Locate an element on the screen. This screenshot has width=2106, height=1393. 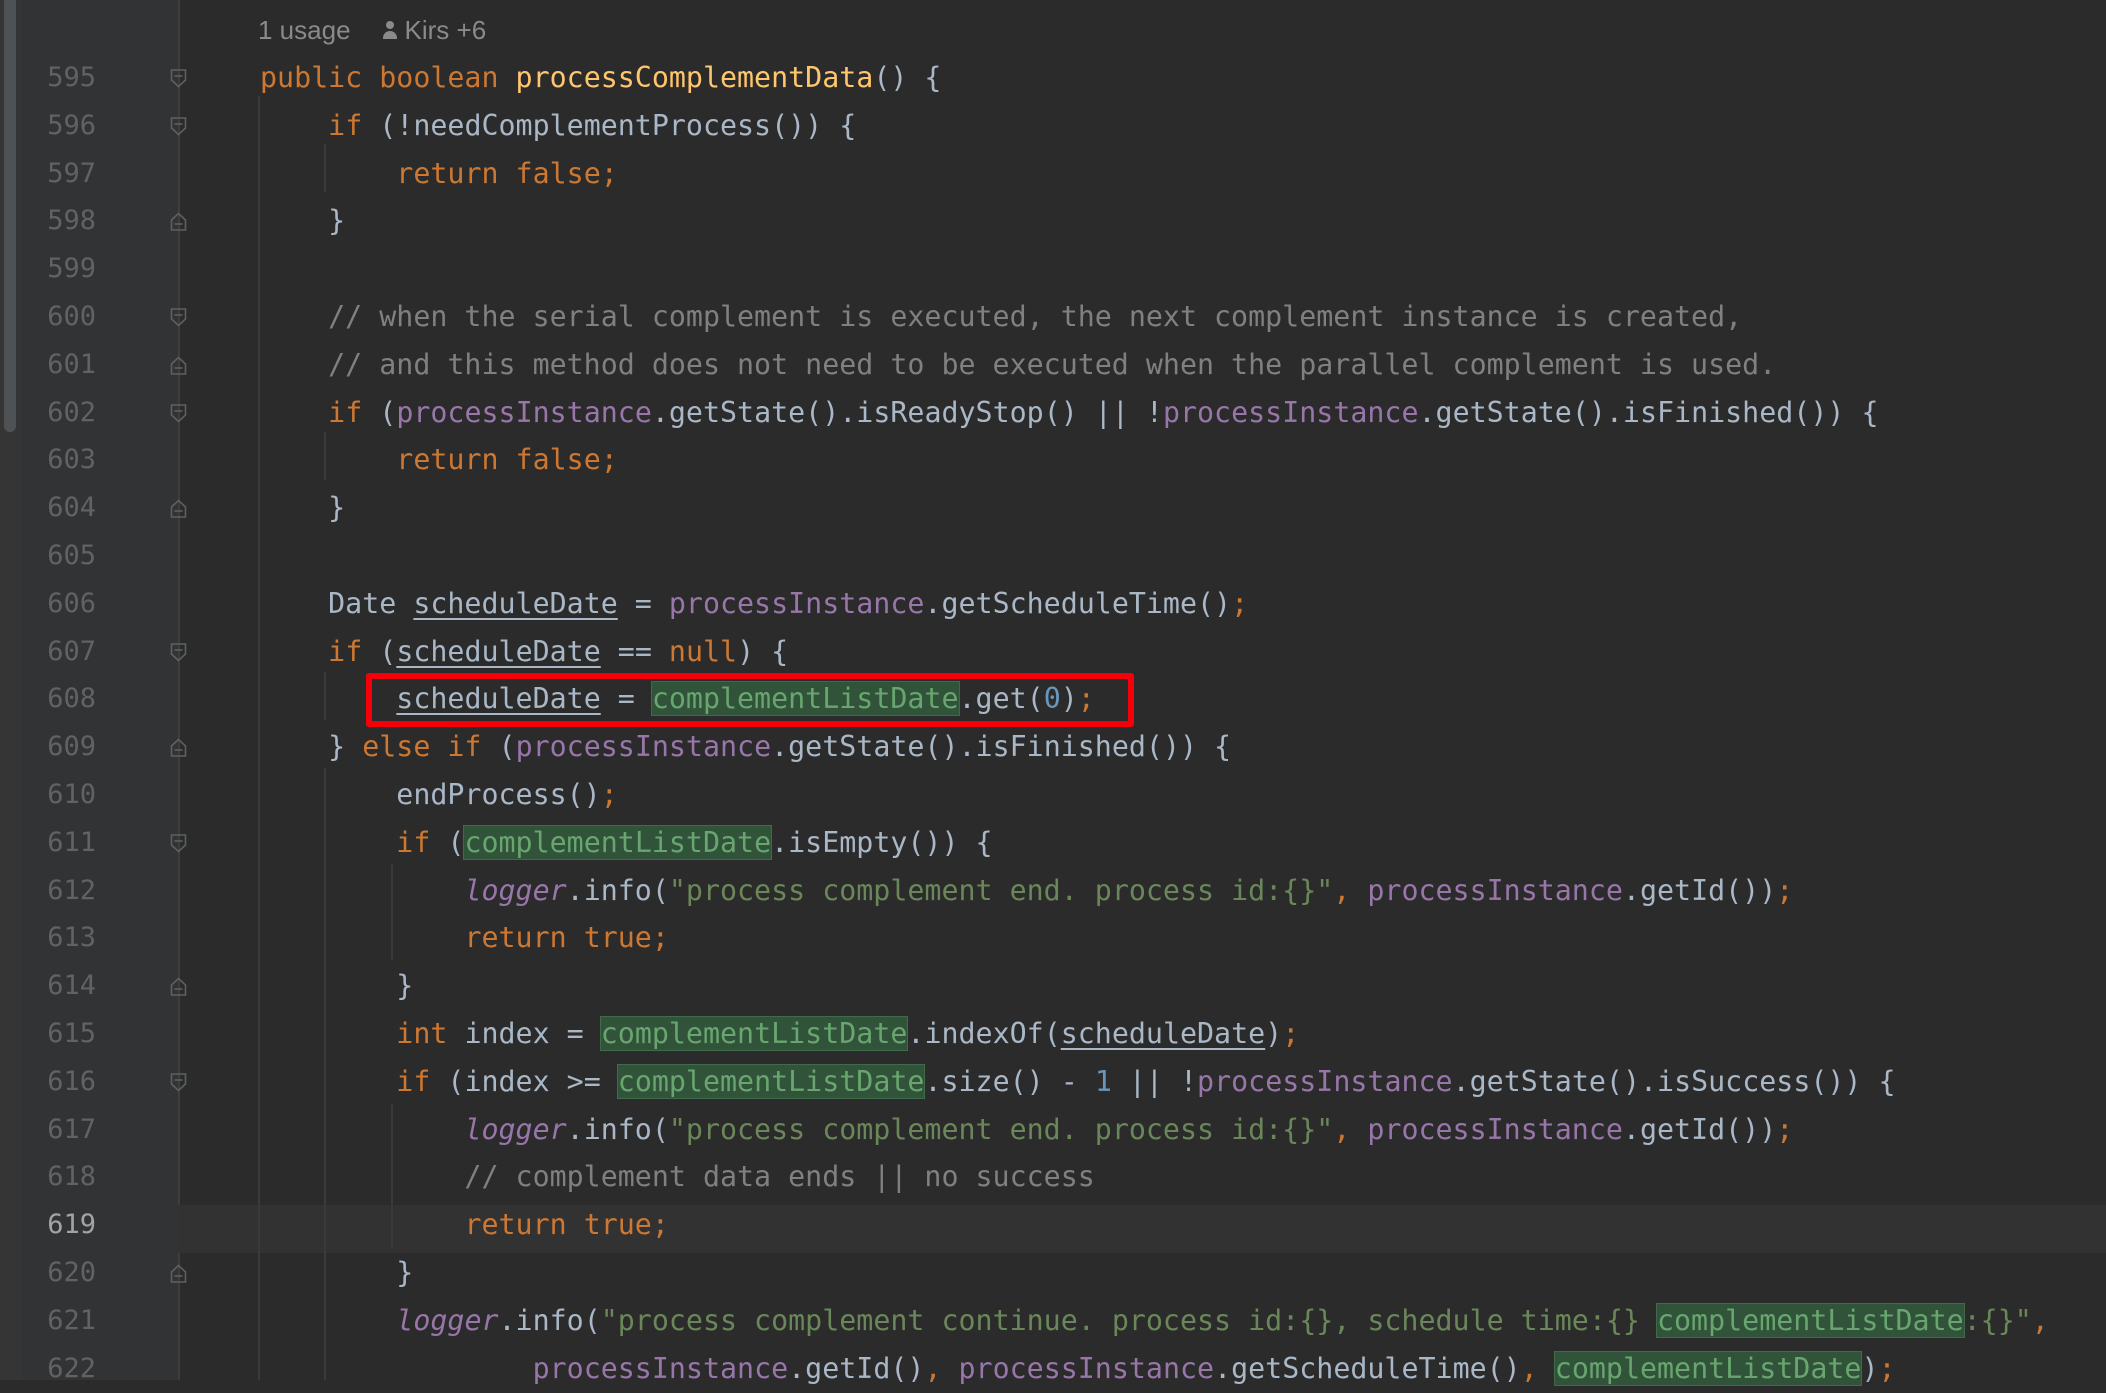
line-number: 621 is located at coordinates (59, 1321).